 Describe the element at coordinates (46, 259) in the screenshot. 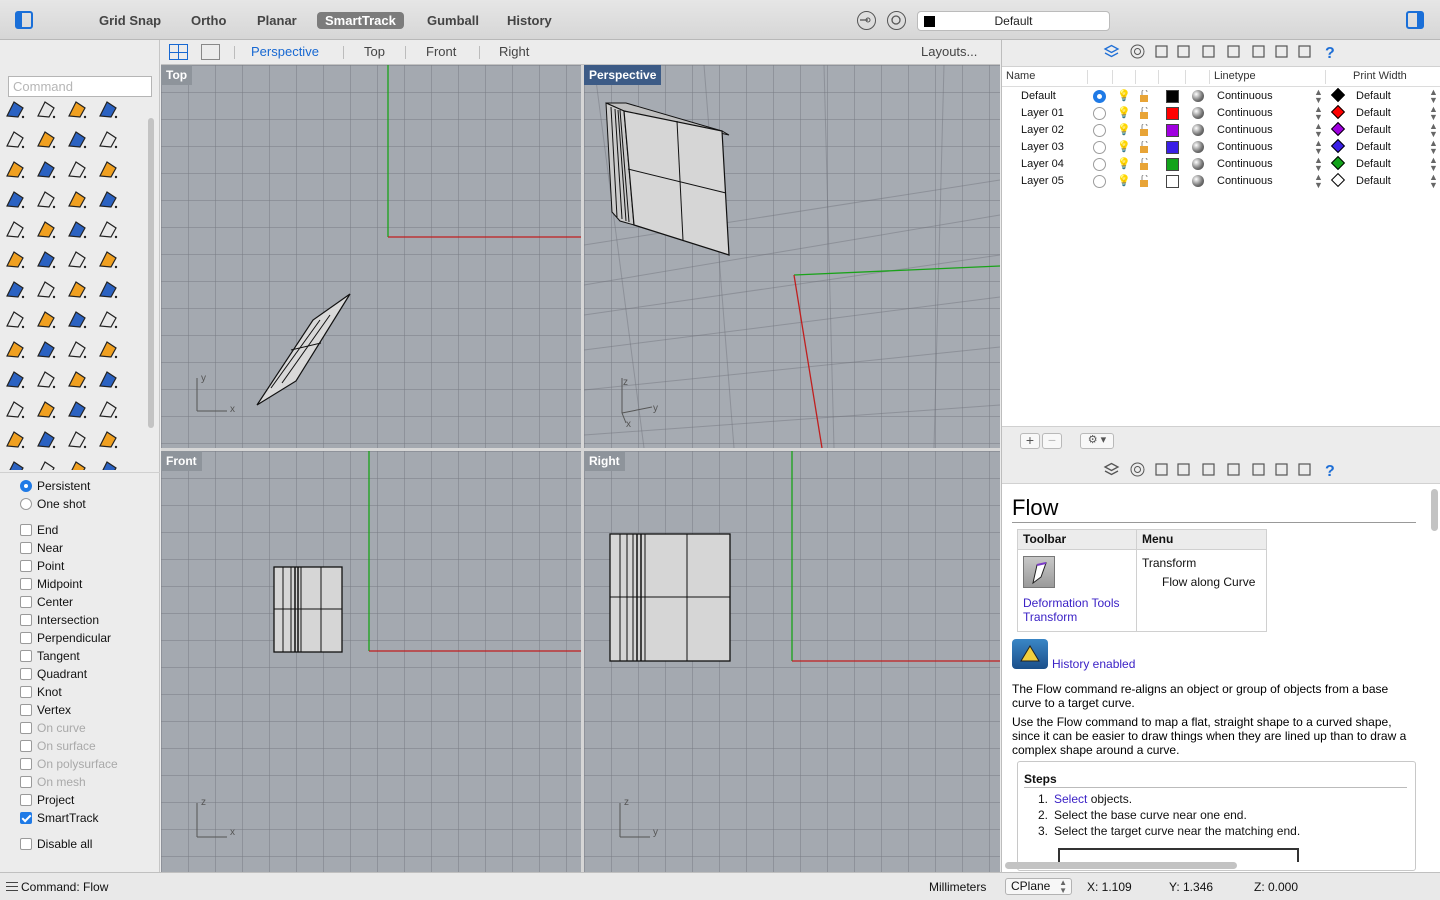

I see `group-icon` at that location.